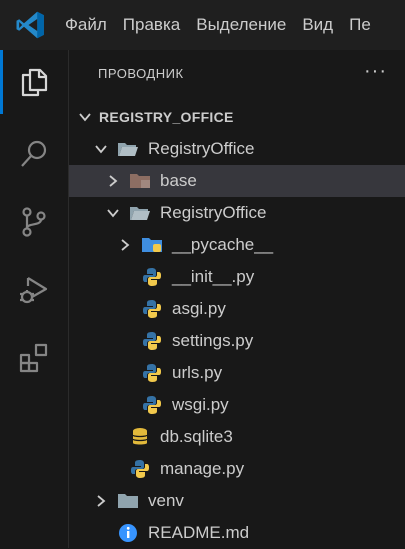 Image resolution: width=405 pixels, height=549 pixels. Describe the element at coordinates (200, 404) in the screenshot. I see `tree-item-label: wsgi.py` at that location.